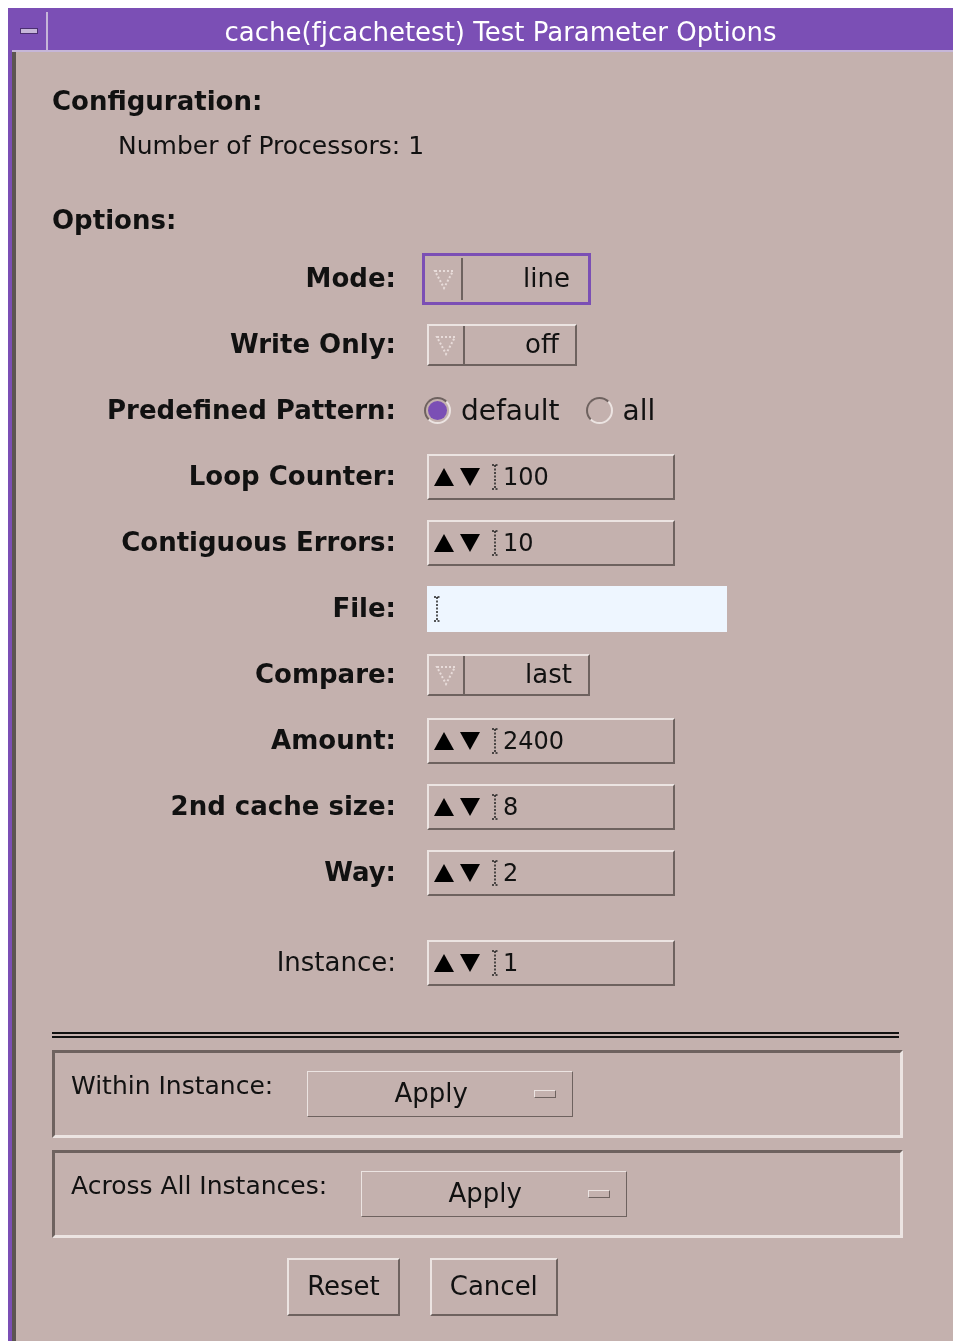 The height and width of the screenshot is (1341, 953). Describe the element at coordinates (115, 220) in the screenshot. I see `section-heading: Options:` at that location.